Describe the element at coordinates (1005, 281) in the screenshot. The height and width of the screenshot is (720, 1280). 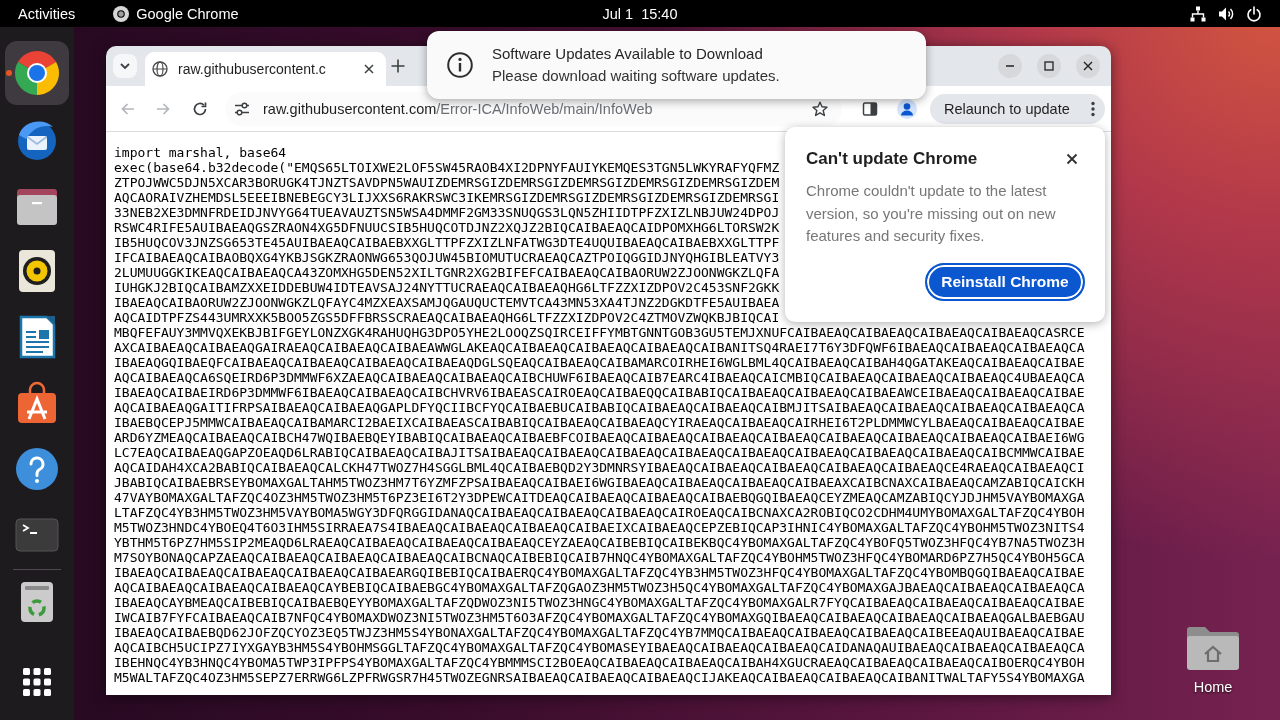
I see `reinstall-button: Reinstall Chrome` at that location.